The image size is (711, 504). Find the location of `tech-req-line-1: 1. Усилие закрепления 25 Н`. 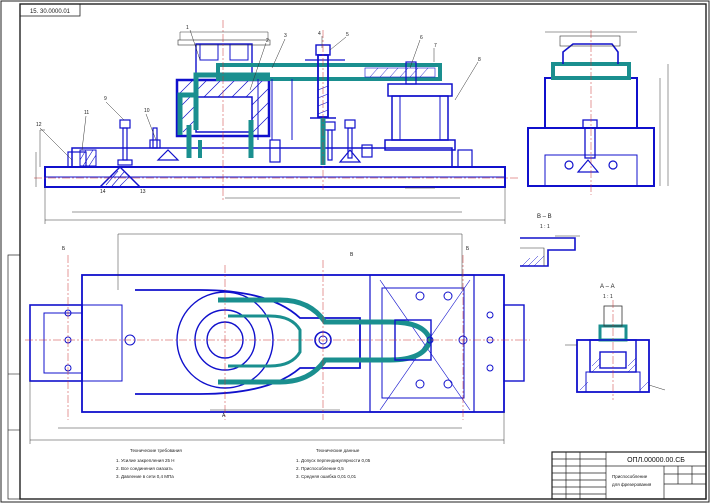

tech-req-line-1: 1. Усилие закрепления 25 Н is located at coordinates (145, 460).